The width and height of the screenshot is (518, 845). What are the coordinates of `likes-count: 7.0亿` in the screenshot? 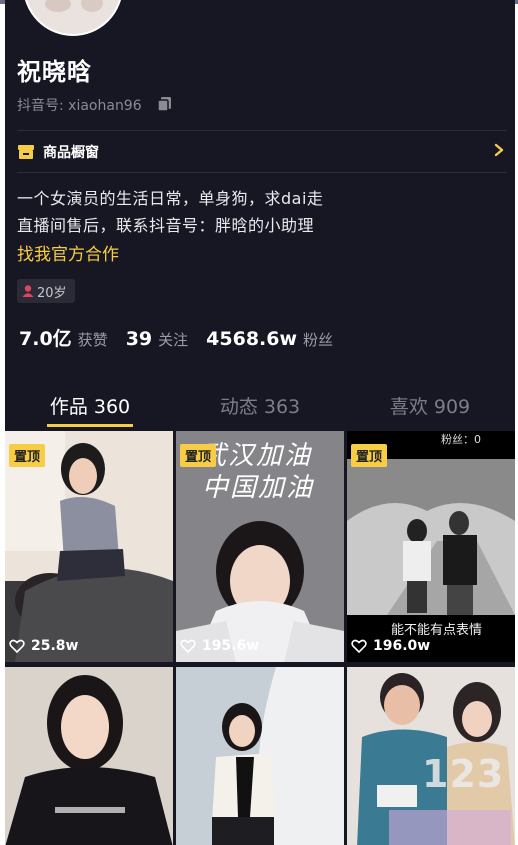 It's located at (45, 339).